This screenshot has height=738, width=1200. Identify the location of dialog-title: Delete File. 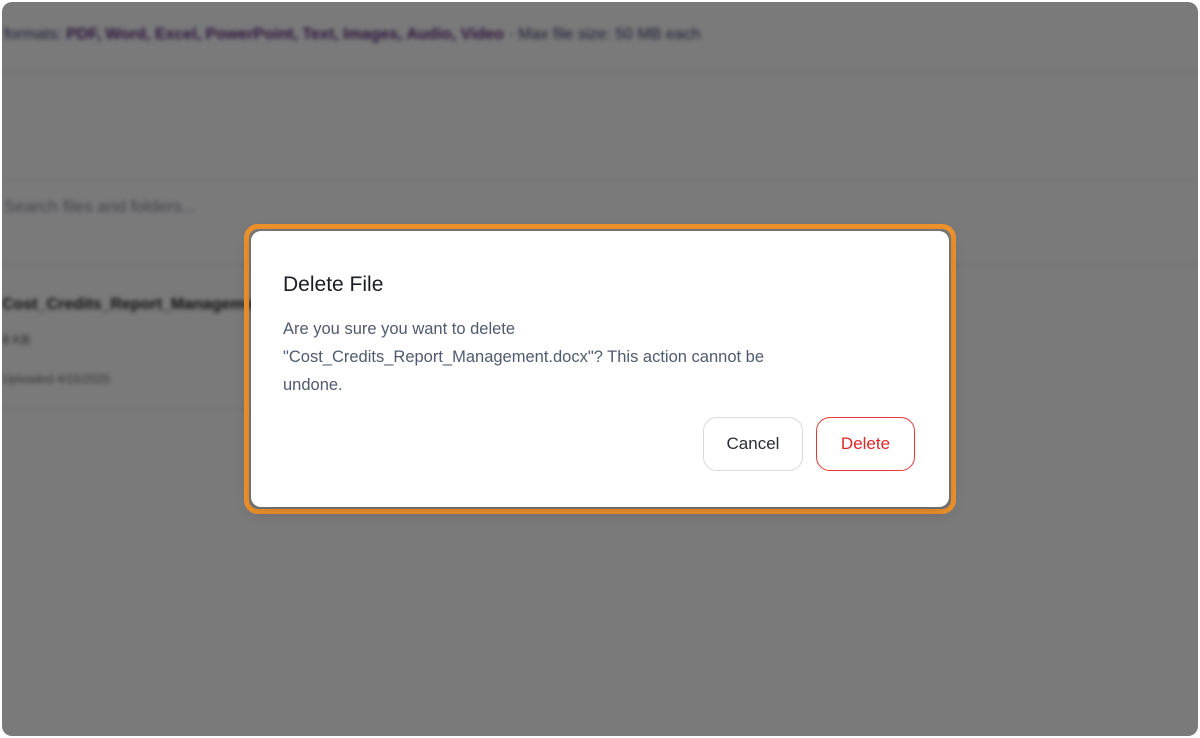
(333, 284).